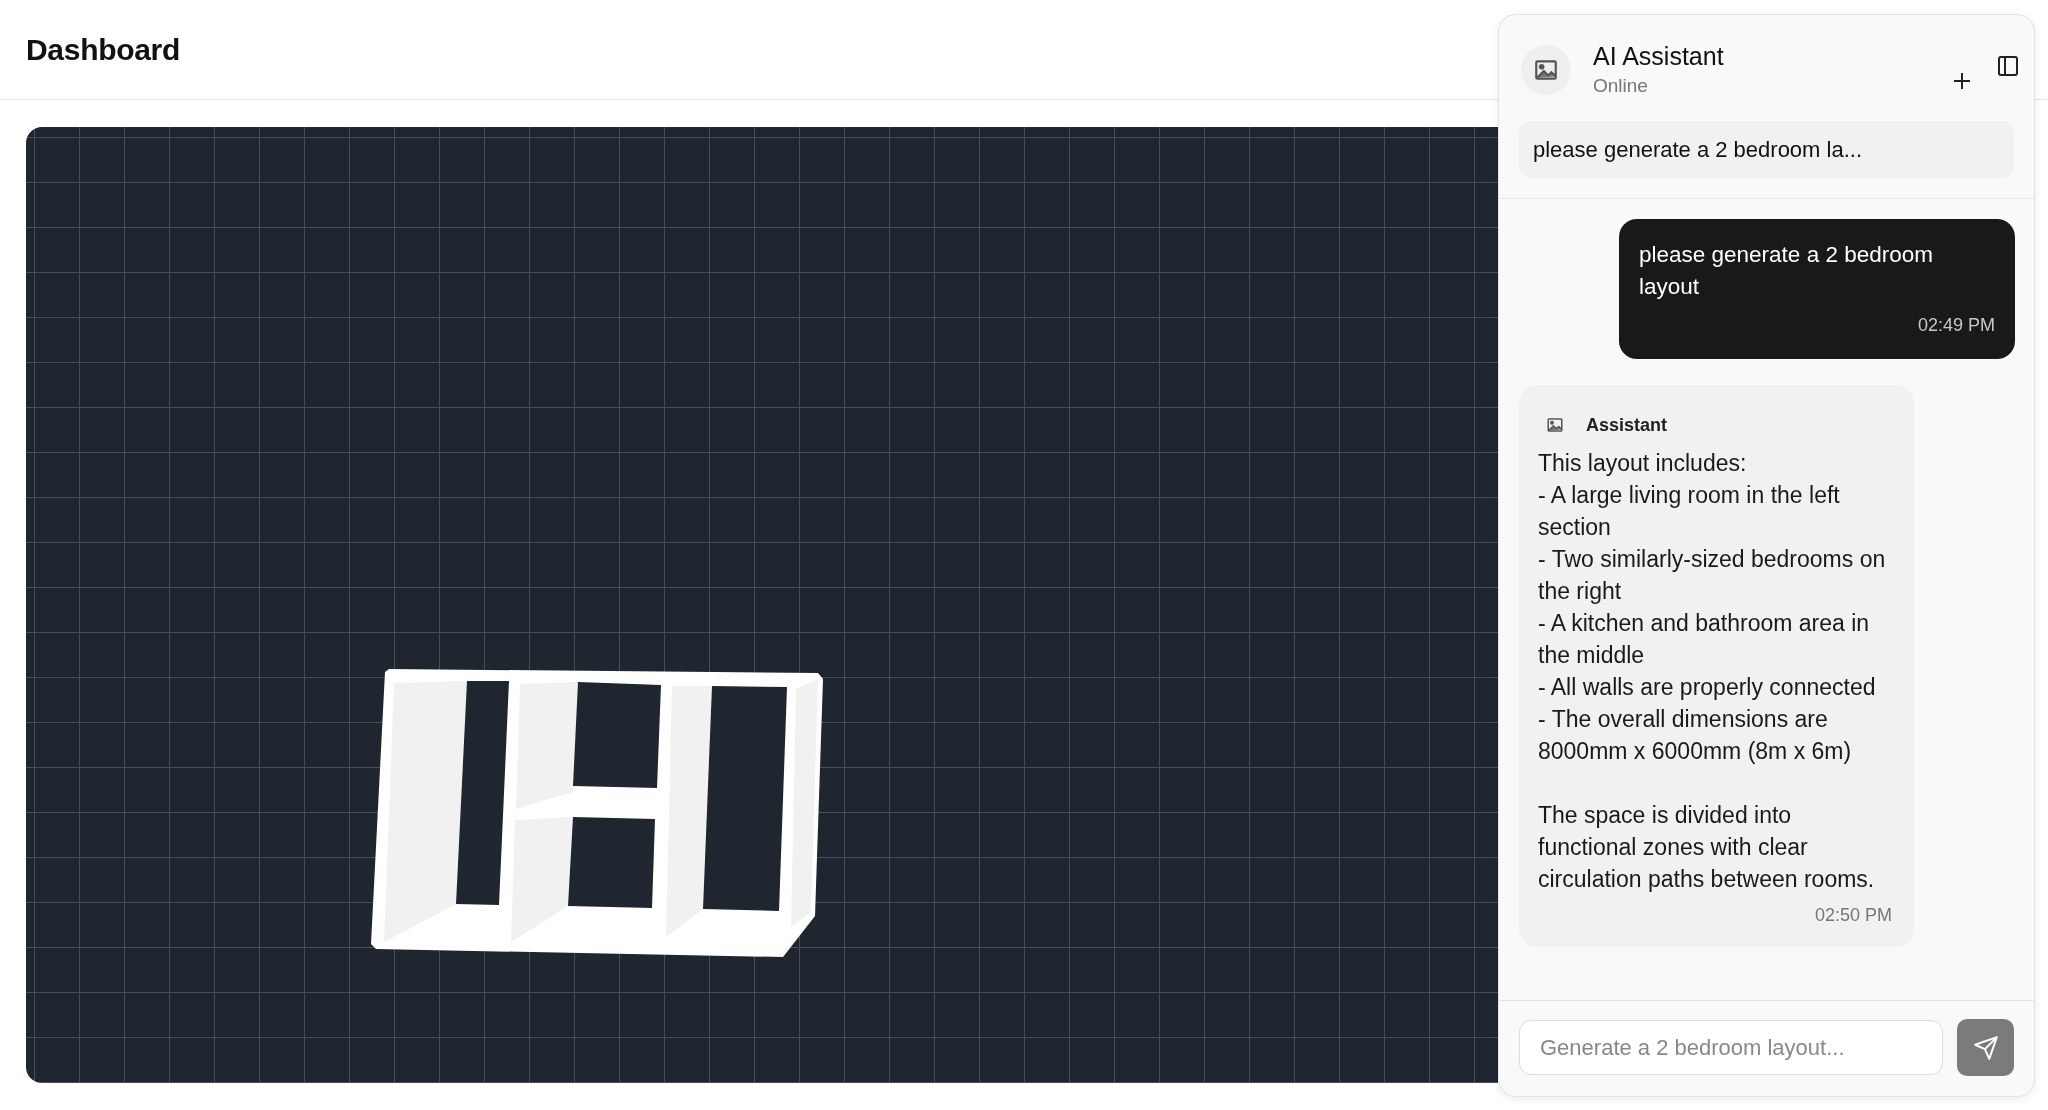 The image size is (2048, 1110). Describe the element at coordinates (103, 49) in the screenshot. I see `page-title: Dashboard` at that location.